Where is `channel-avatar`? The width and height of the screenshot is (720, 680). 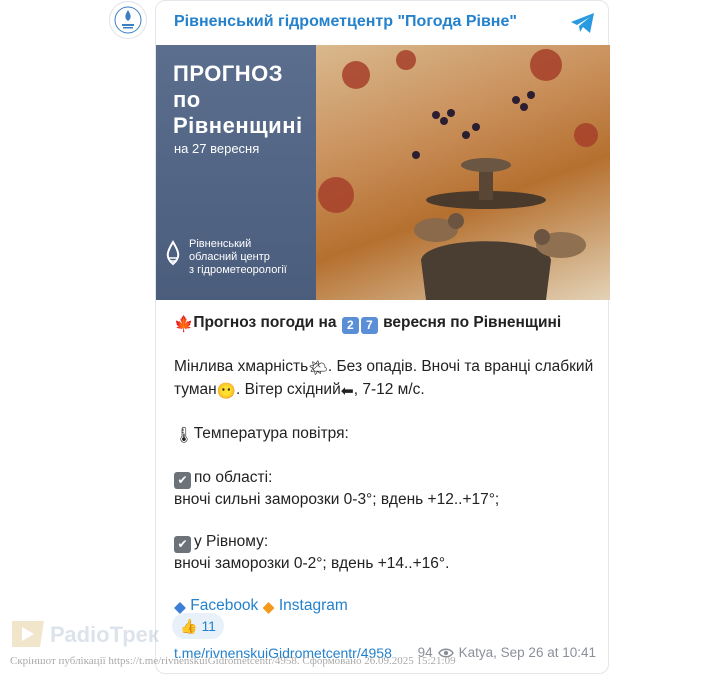 channel-avatar is located at coordinates (128, 20).